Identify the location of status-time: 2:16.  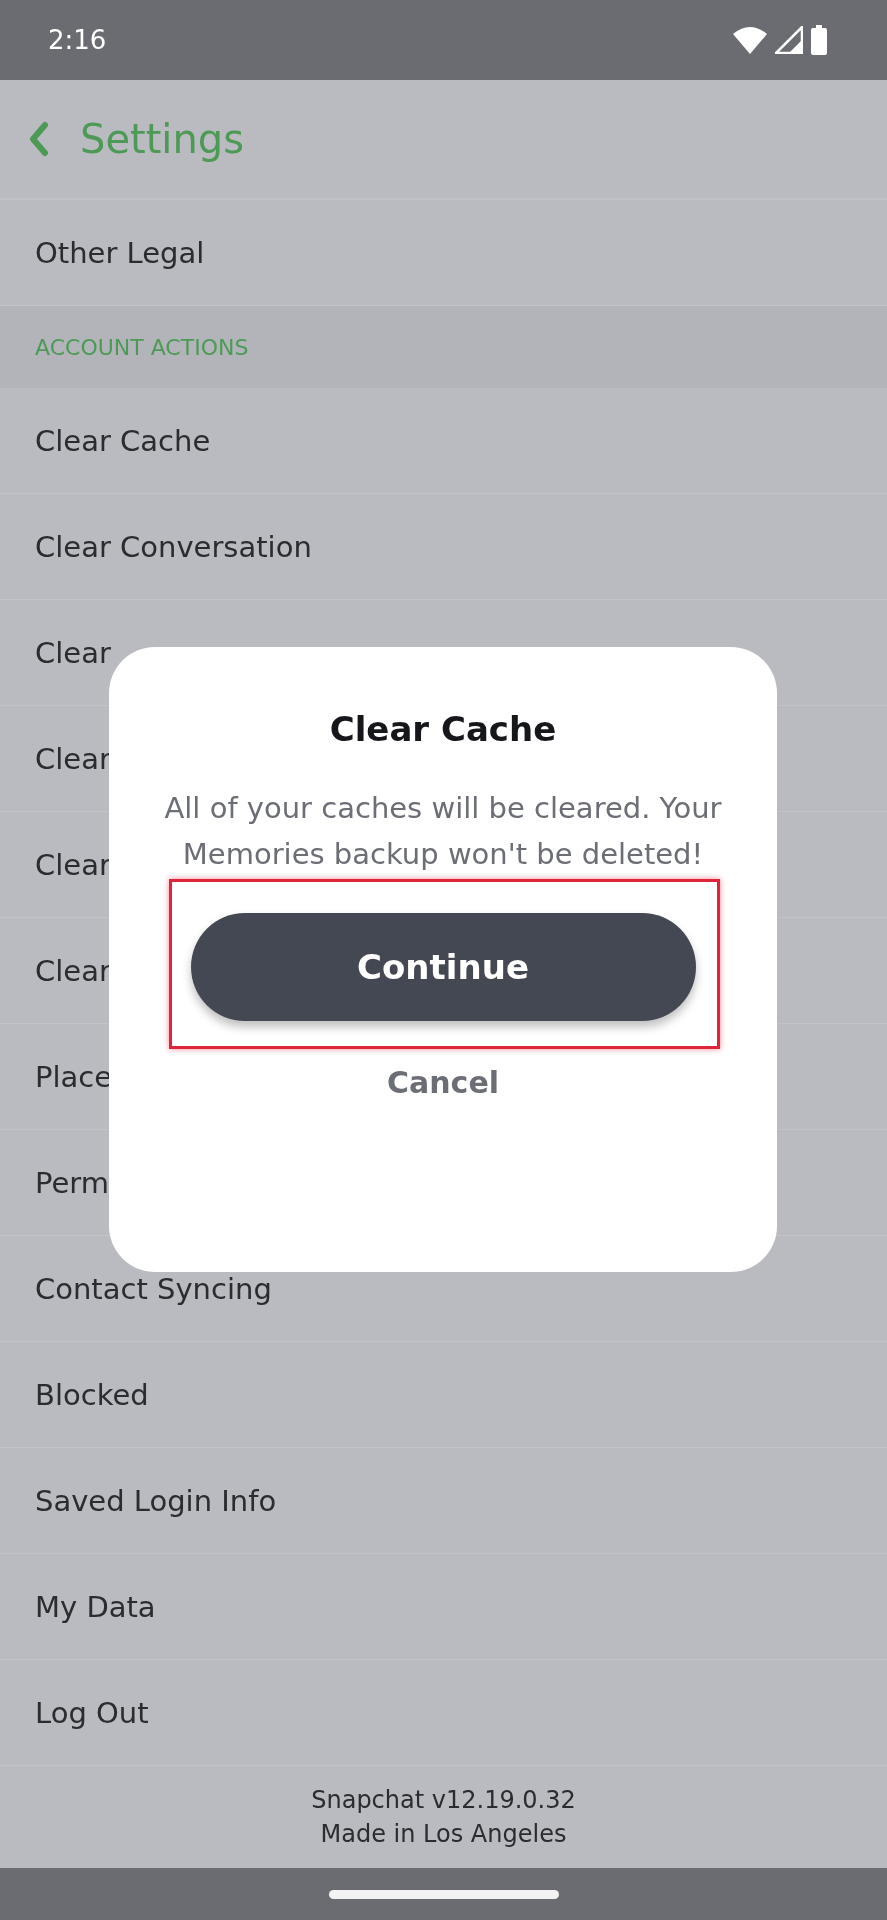
(77, 40).